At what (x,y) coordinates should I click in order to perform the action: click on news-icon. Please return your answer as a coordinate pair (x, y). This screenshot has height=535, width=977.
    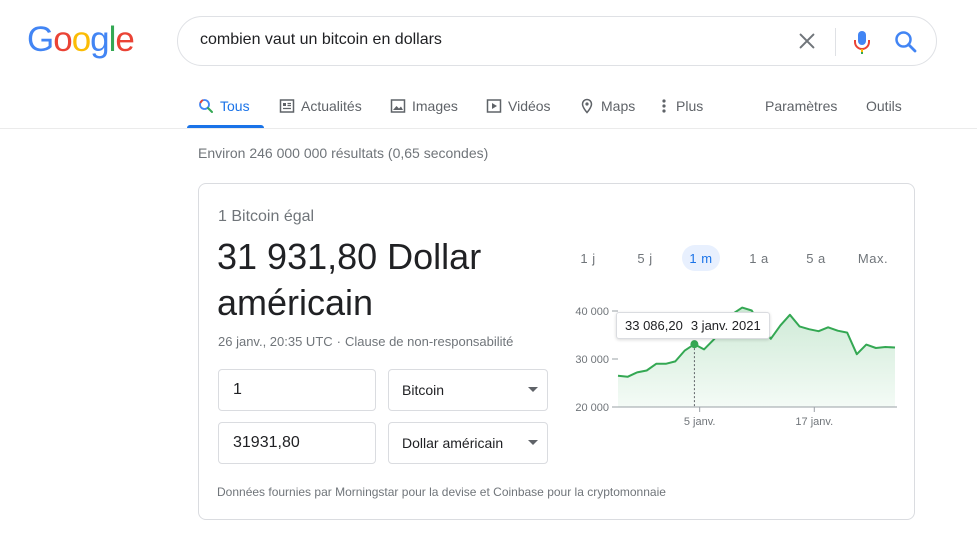
    Looking at the image, I should click on (287, 106).